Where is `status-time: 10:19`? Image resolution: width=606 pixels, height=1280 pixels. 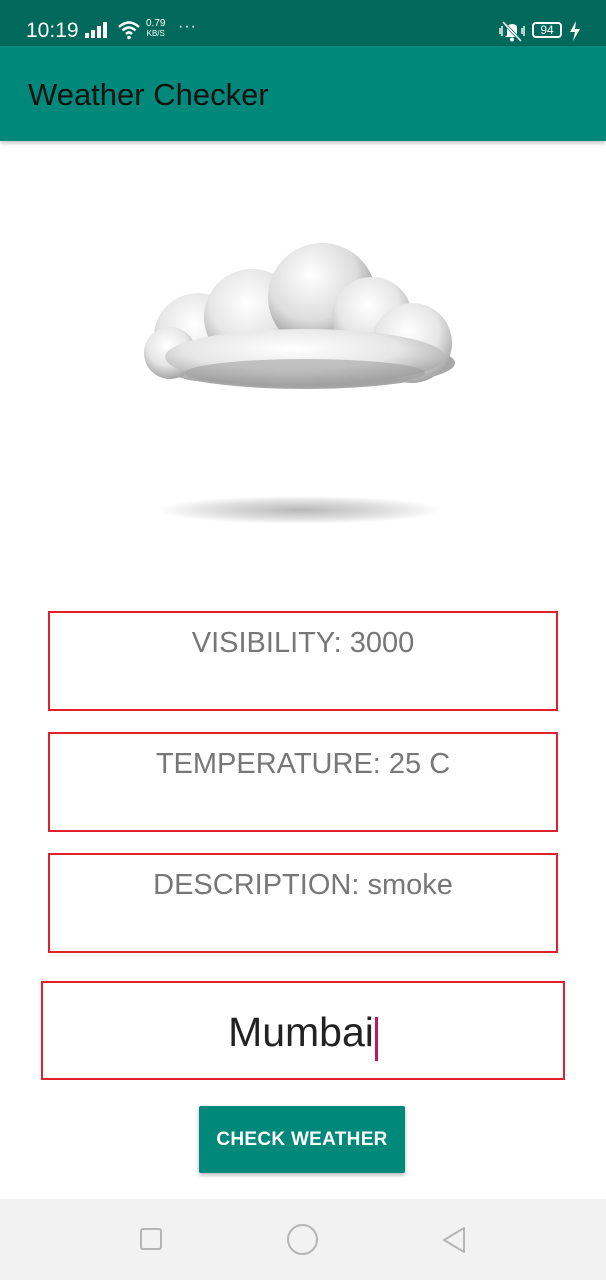 status-time: 10:19 is located at coordinates (52, 30).